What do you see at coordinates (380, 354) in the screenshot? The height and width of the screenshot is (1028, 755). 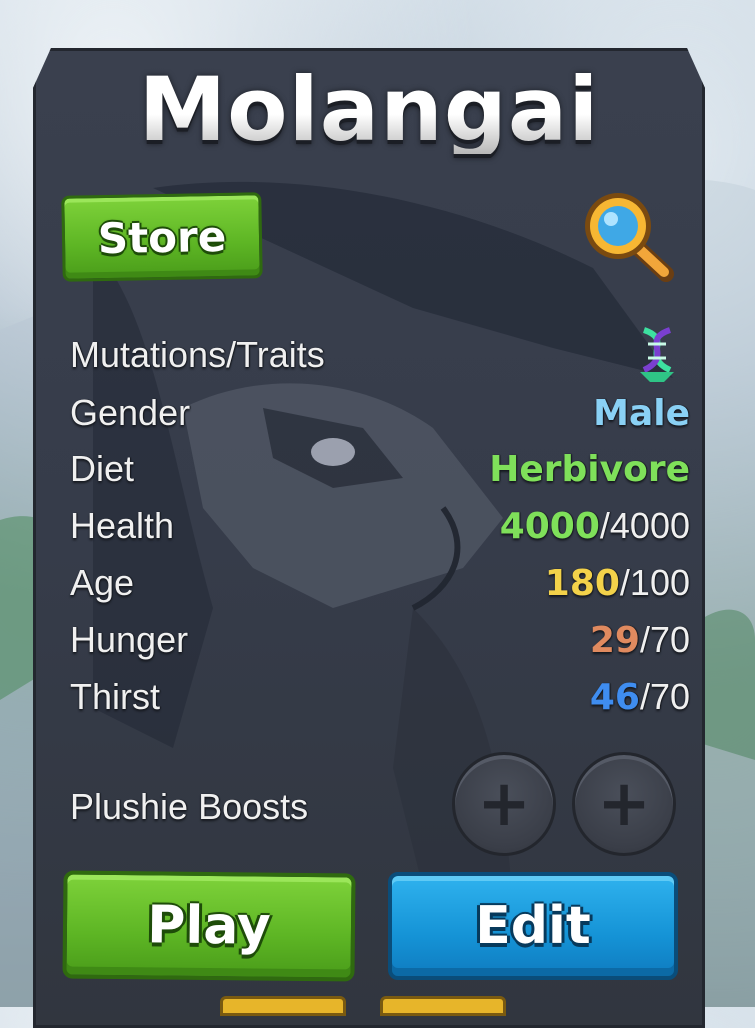 I see `stat-row-mutations: Mutations/Traits` at bounding box center [380, 354].